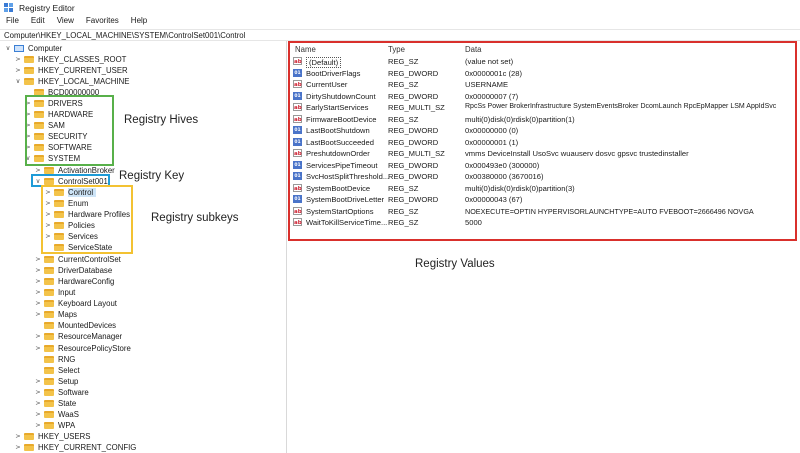  What do you see at coordinates (61, 92) in the screenshot?
I see `tree-node-bcd: BCD00000000` at bounding box center [61, 92].